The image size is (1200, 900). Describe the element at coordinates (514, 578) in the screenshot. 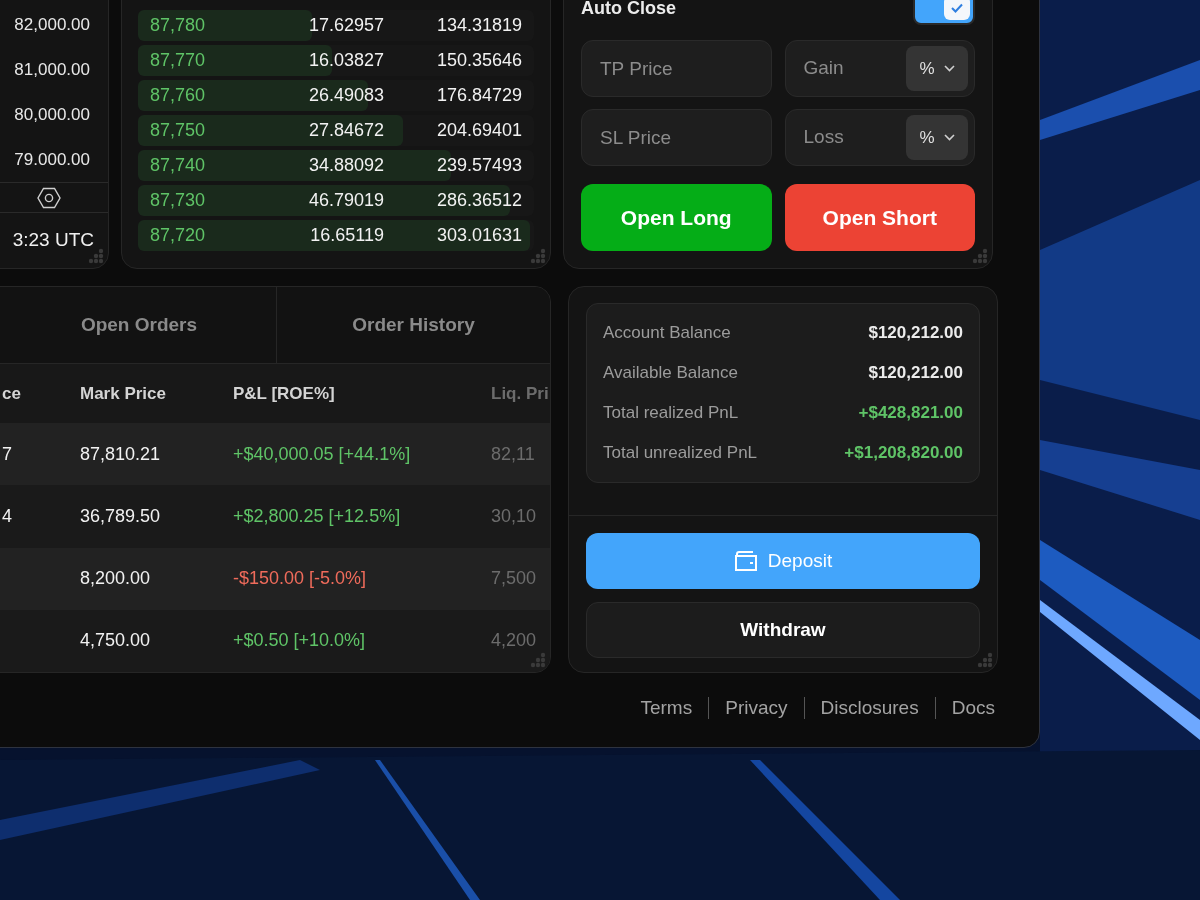

I see `table-cell: 7,500` at that location.